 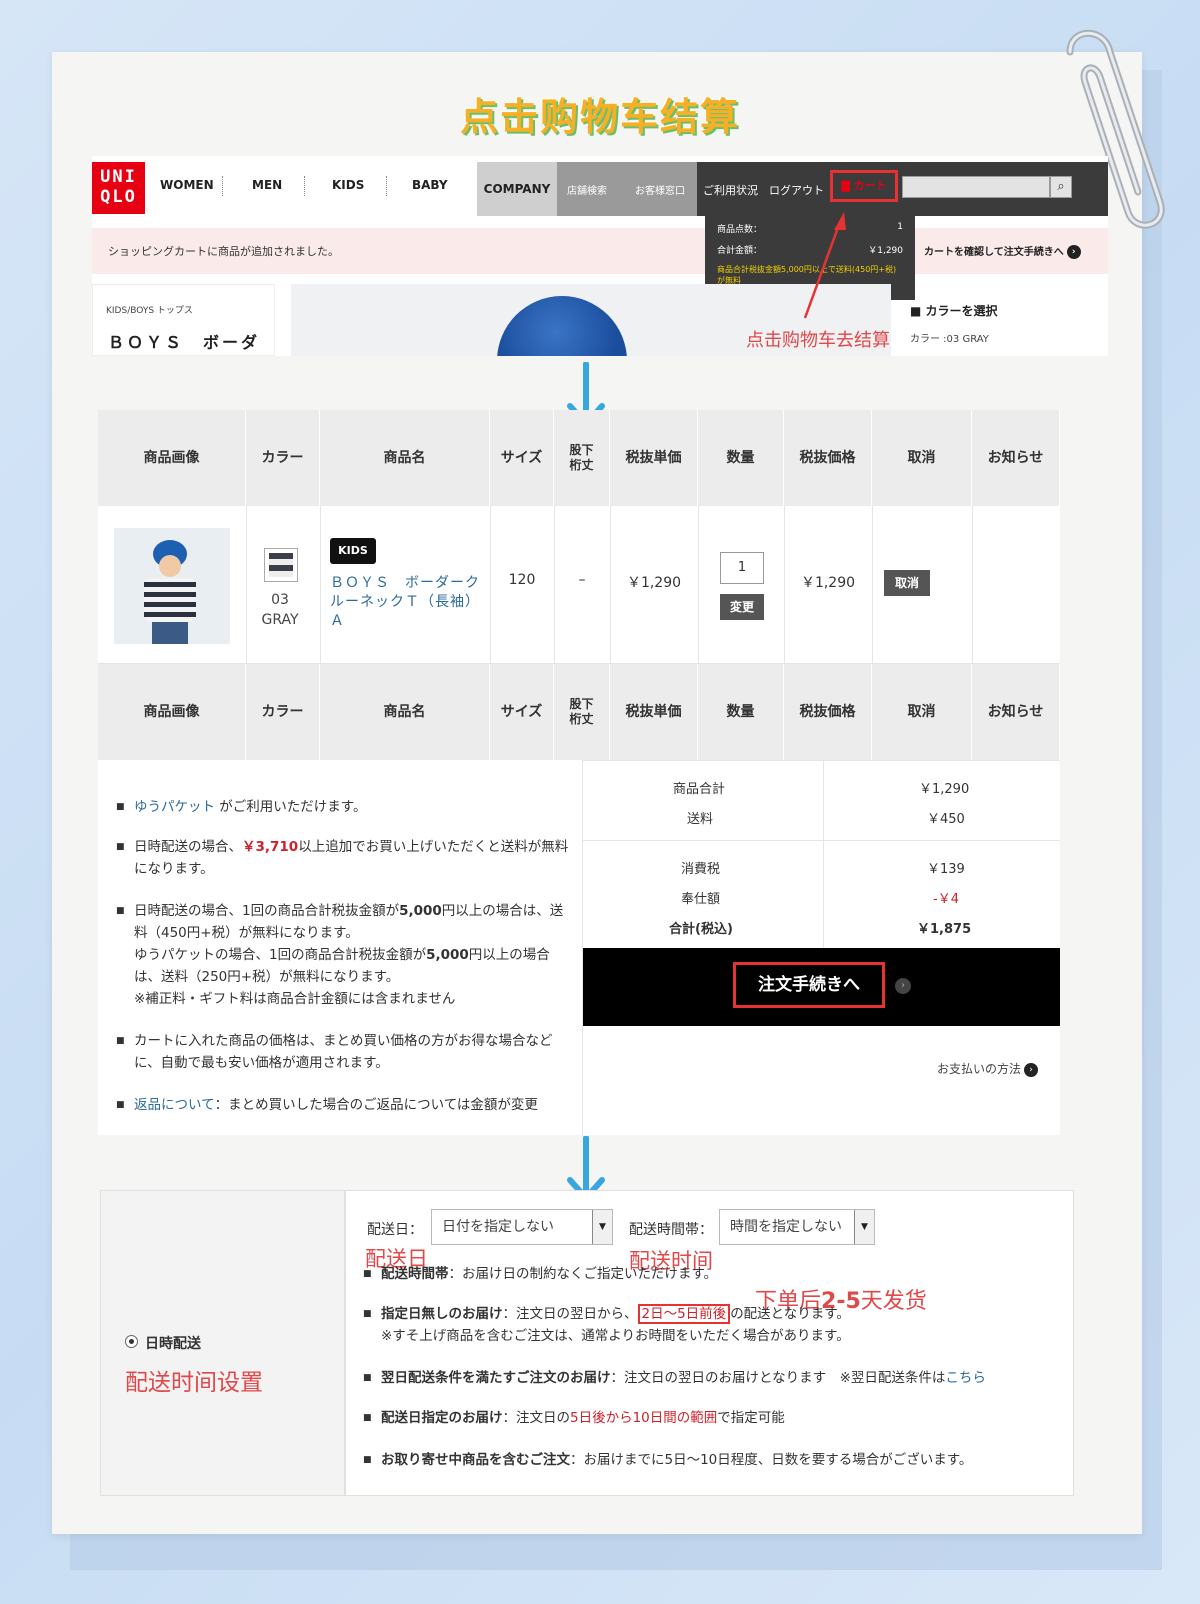 I want to click on change-qty-button: 変更, so click(x=742, y=607).